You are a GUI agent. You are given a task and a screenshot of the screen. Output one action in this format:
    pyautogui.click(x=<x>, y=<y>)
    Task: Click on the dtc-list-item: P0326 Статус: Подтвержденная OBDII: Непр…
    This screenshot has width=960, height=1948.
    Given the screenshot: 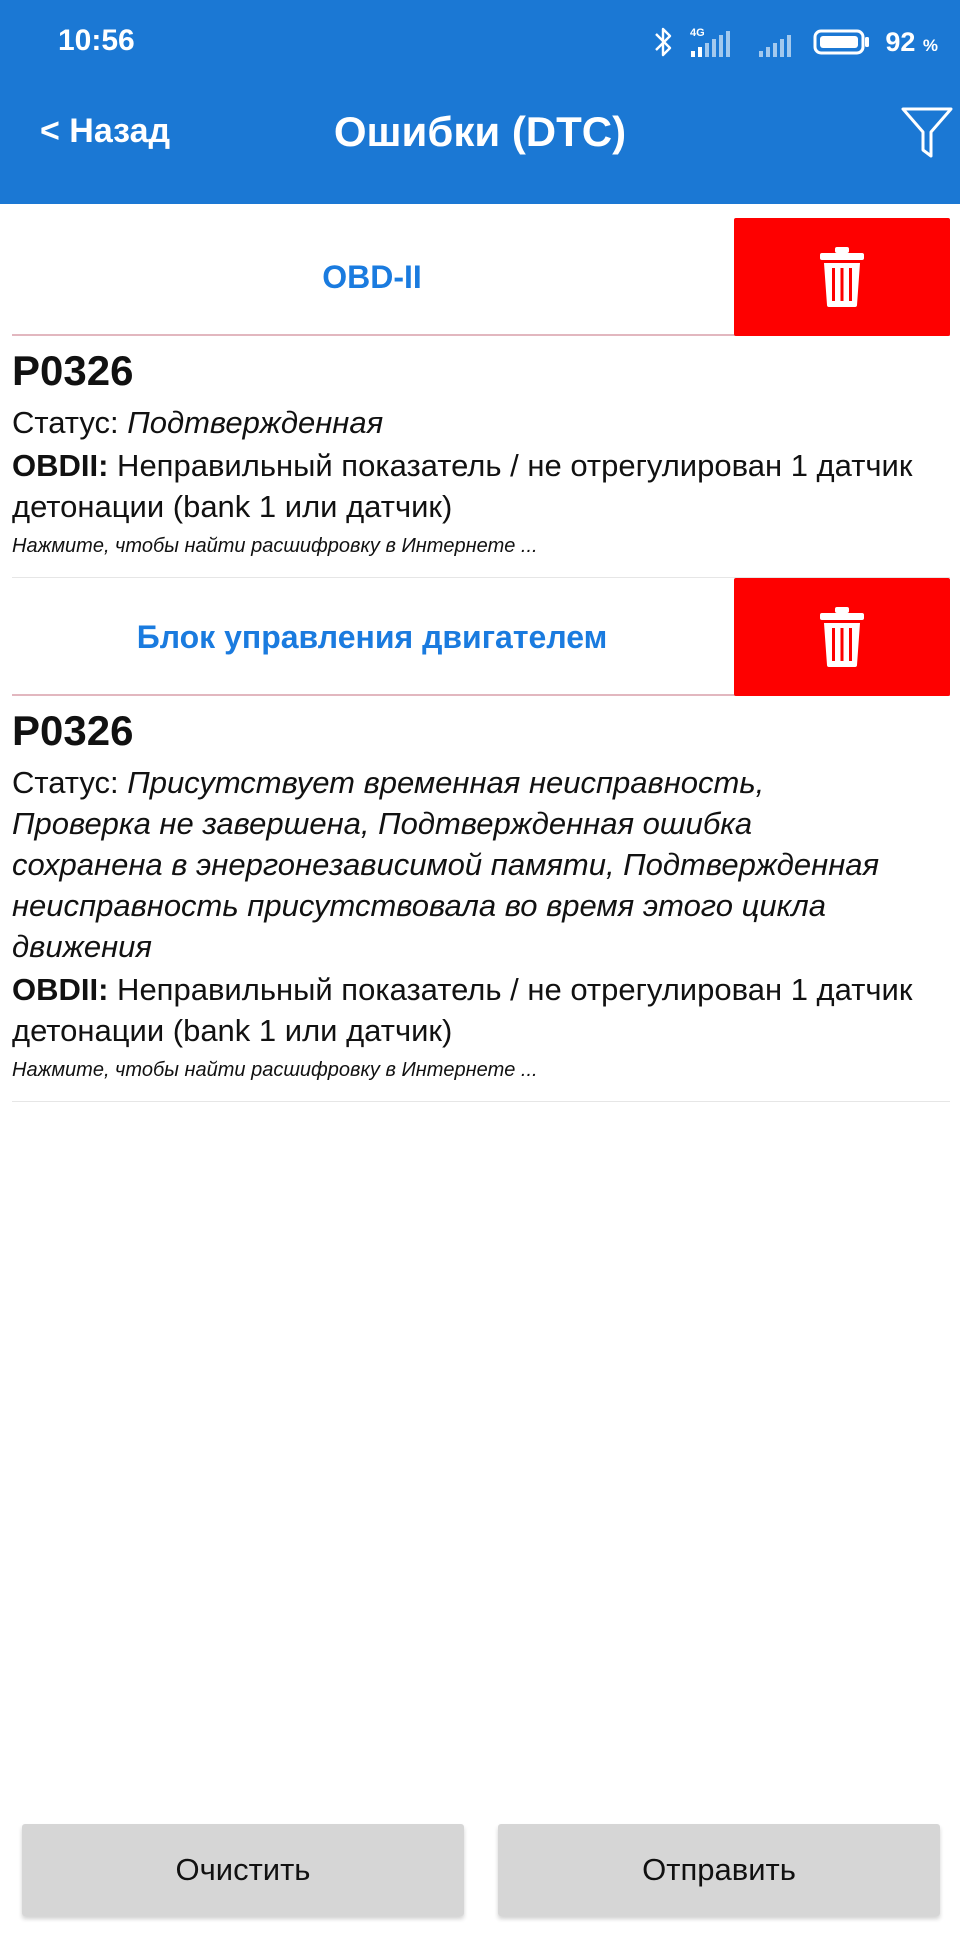 What is the action you would take?
    pyautogui.click(x=481, y=462)
    